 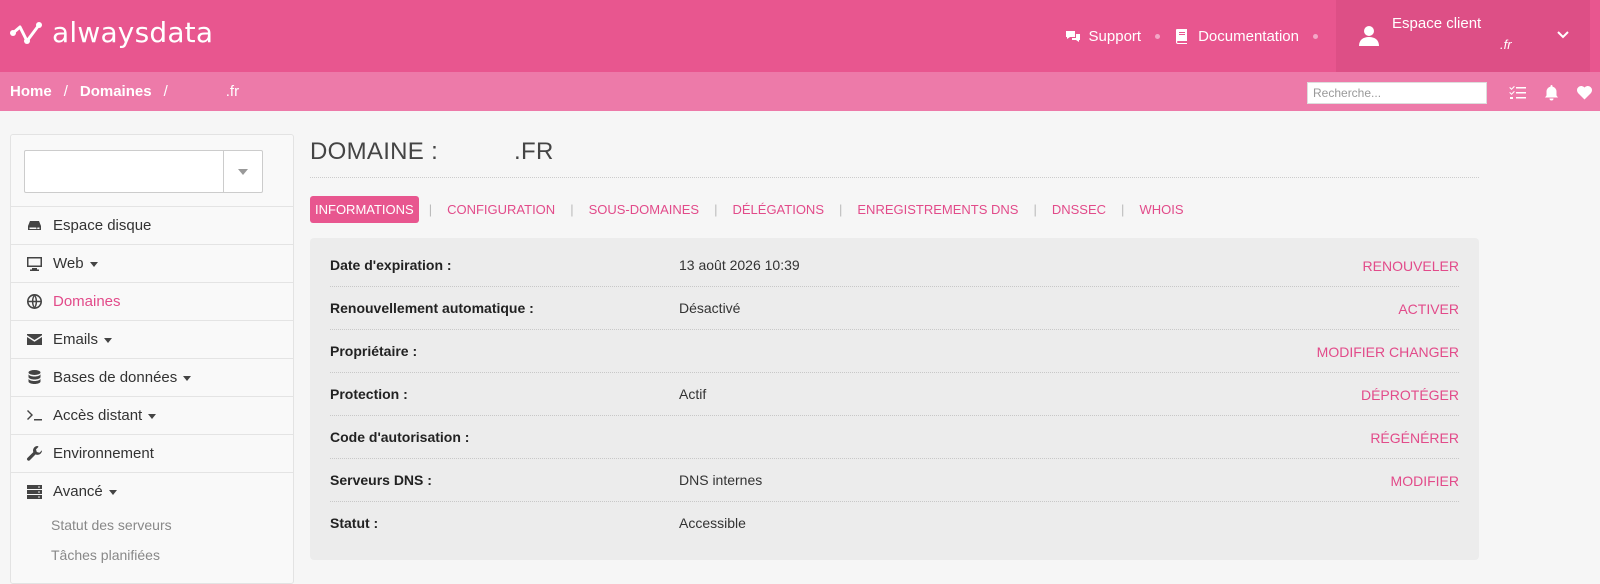 What do you see at coordinates (1584, 92) in the screenshot?
I see `heart-icon` at bounding box center [1584, 92].